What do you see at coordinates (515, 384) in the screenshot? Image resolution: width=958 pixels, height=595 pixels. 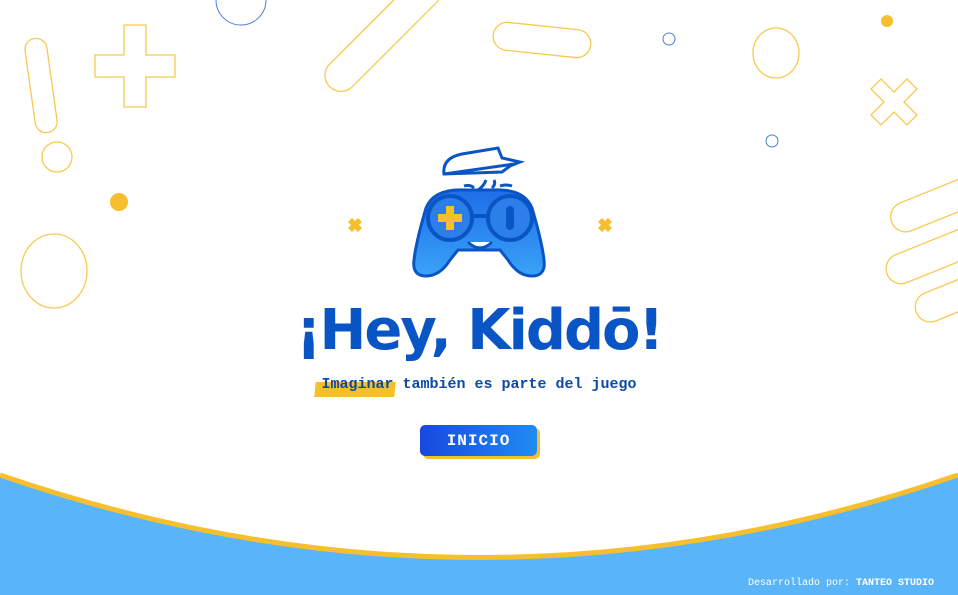 I see `tagline-rest: también es parte del juego` at bounding box center [515, 384].